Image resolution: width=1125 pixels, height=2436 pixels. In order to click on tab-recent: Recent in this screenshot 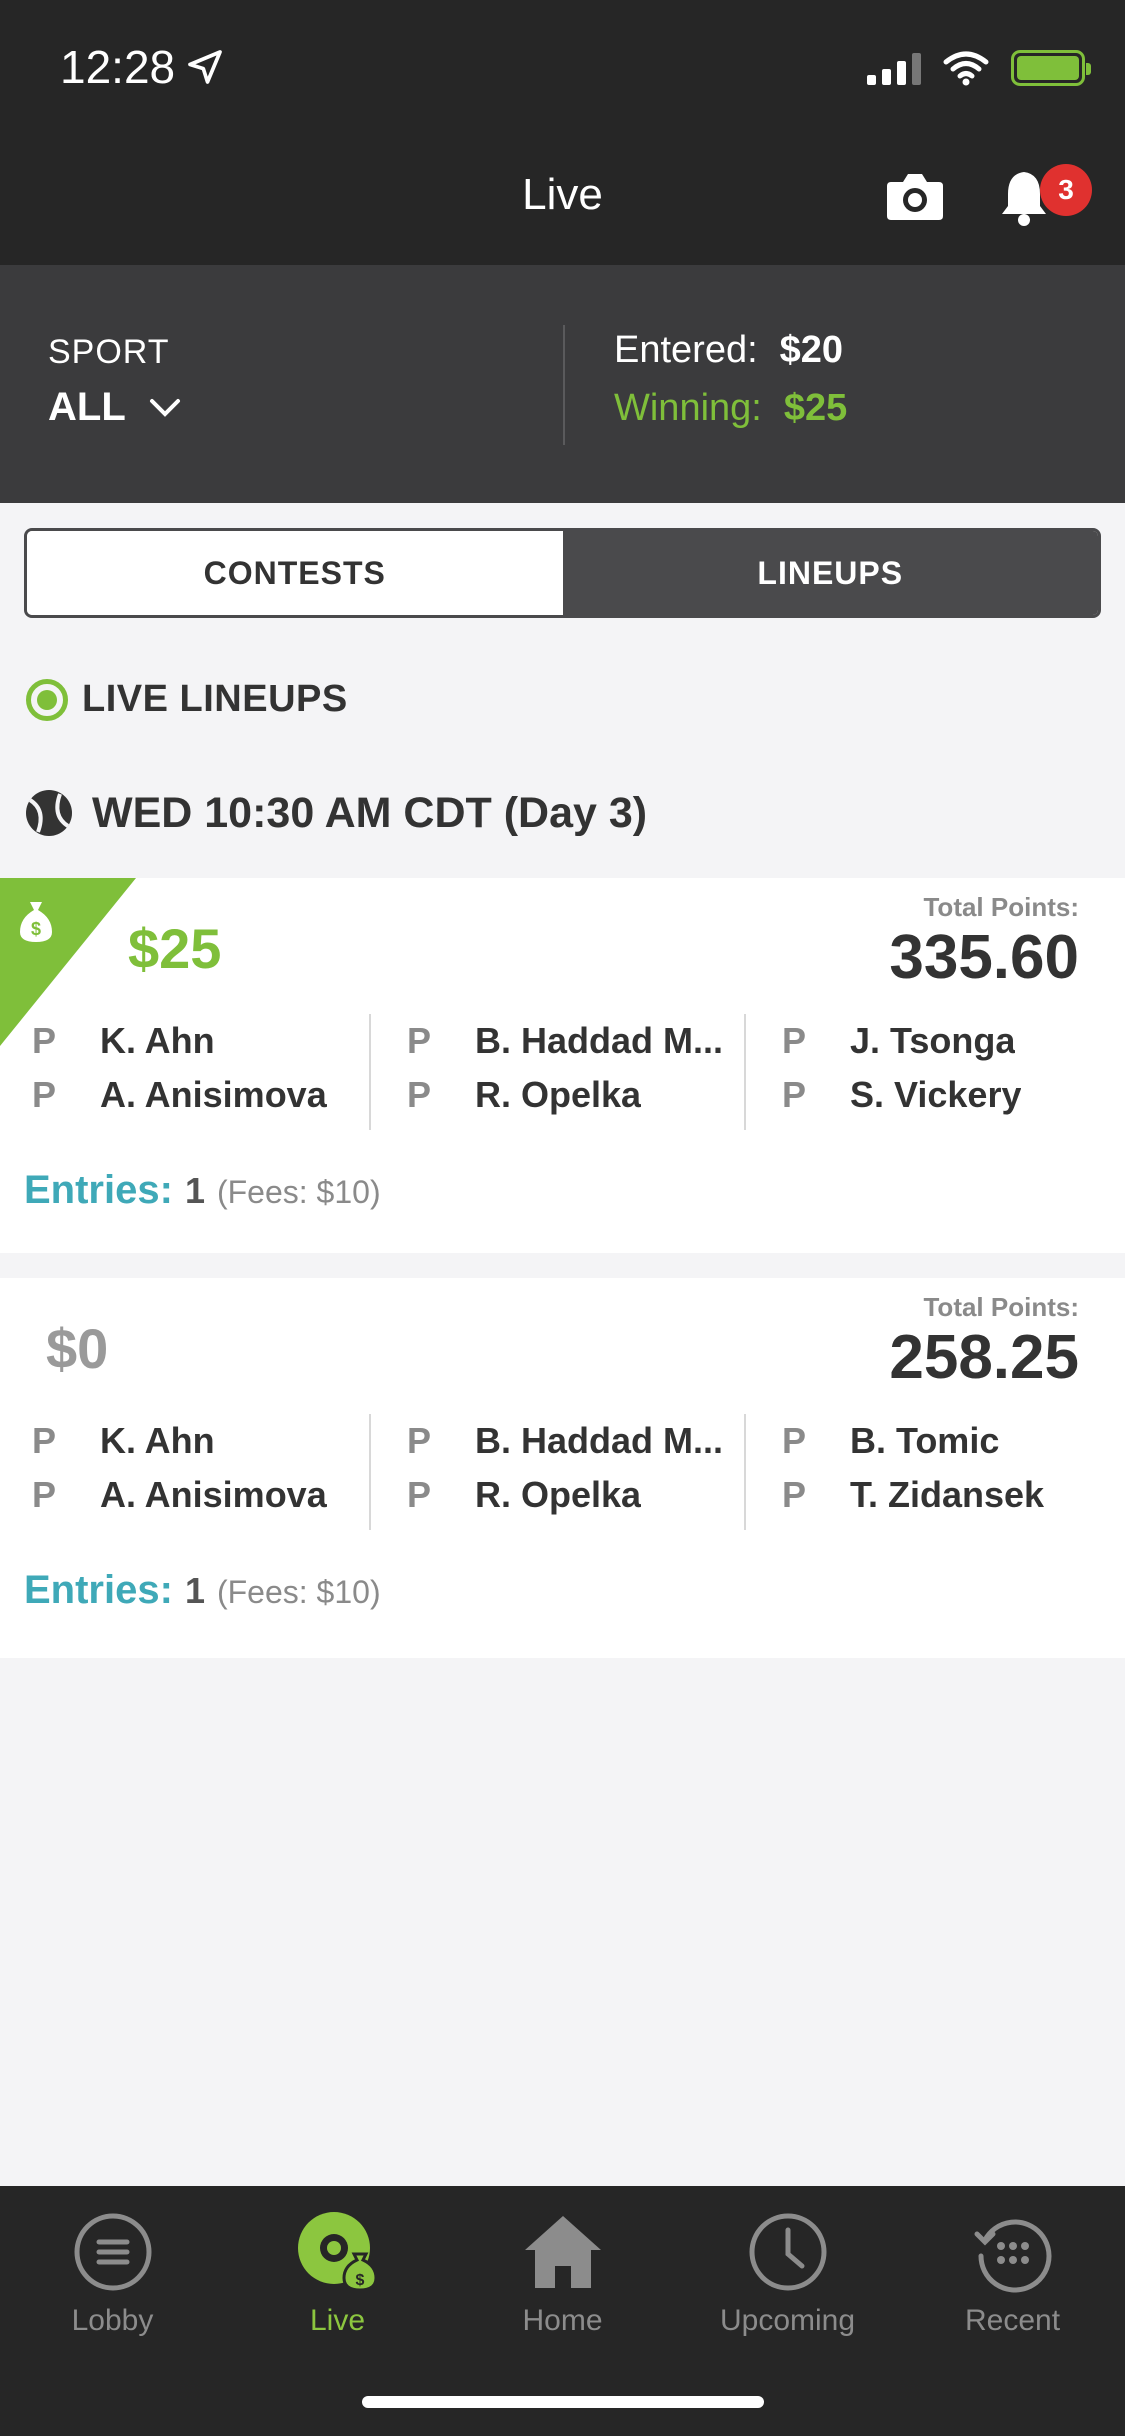, I will do `click(1012, 2274)`.